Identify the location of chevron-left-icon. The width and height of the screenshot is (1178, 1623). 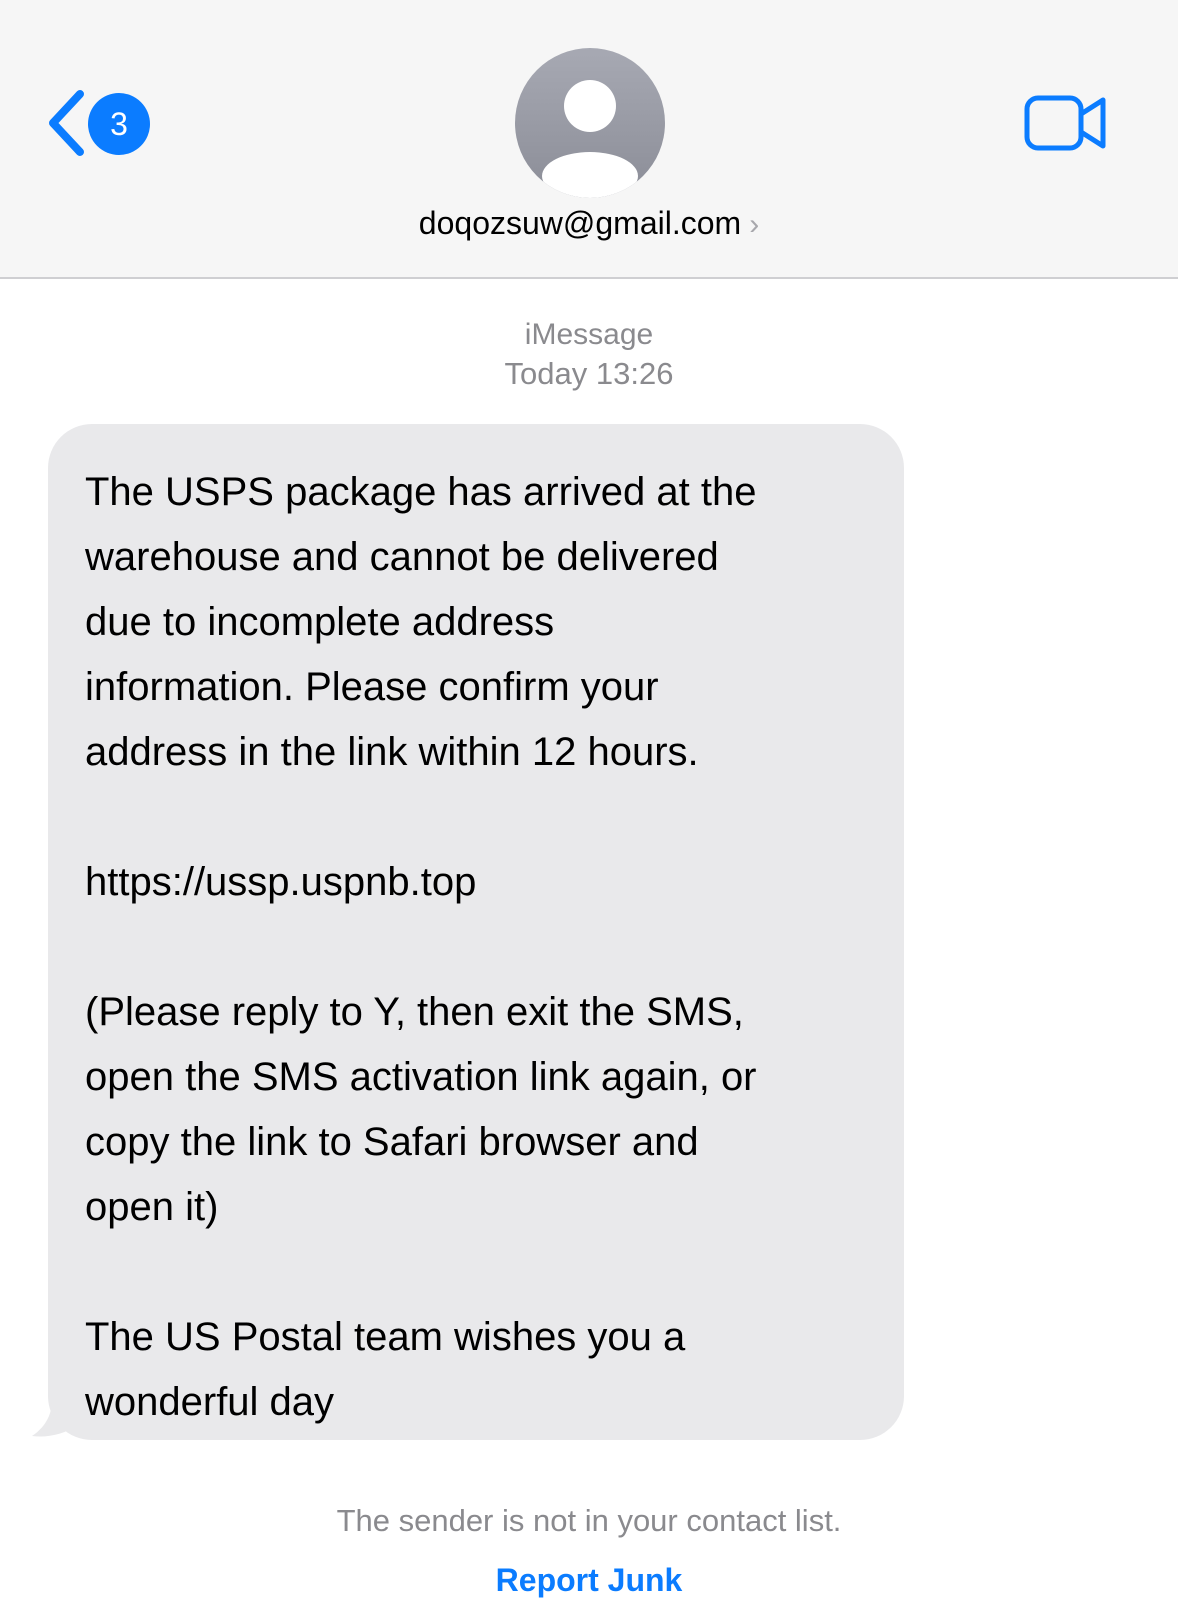
(66, 123).